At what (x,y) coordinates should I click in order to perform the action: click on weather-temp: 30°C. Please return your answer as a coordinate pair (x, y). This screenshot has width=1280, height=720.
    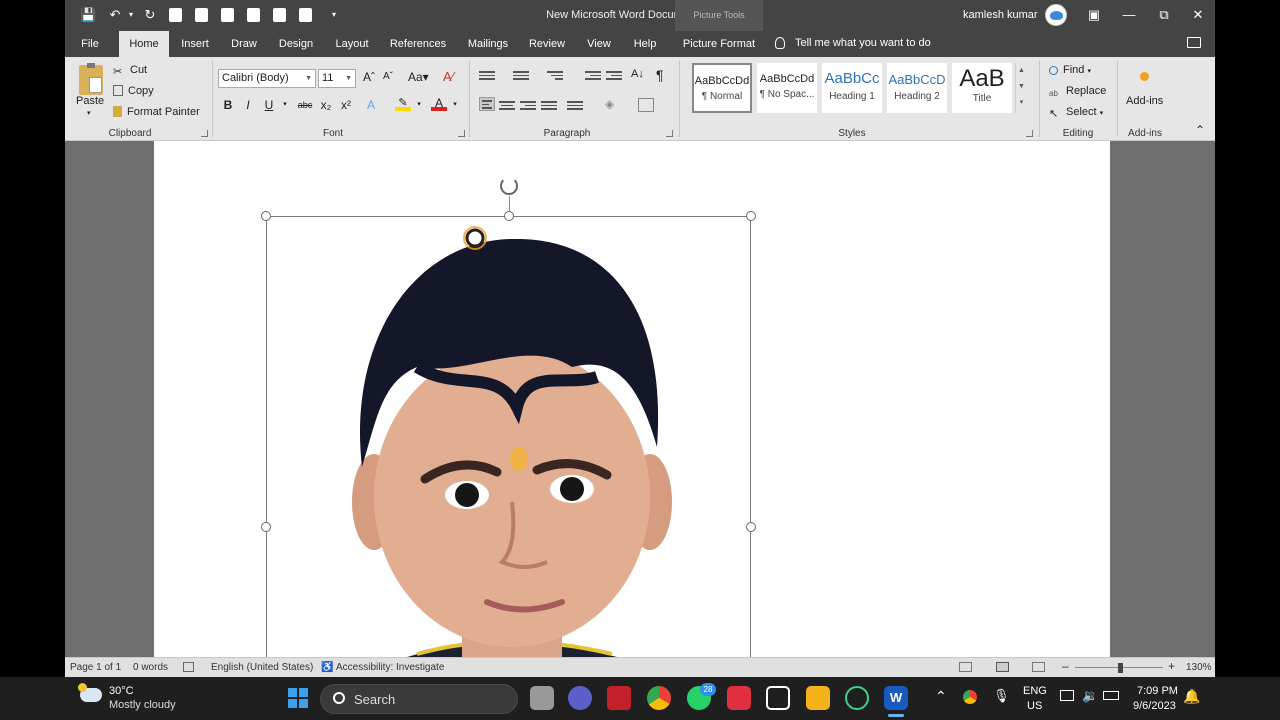
    Looking at the image, I should click on (121, 691).